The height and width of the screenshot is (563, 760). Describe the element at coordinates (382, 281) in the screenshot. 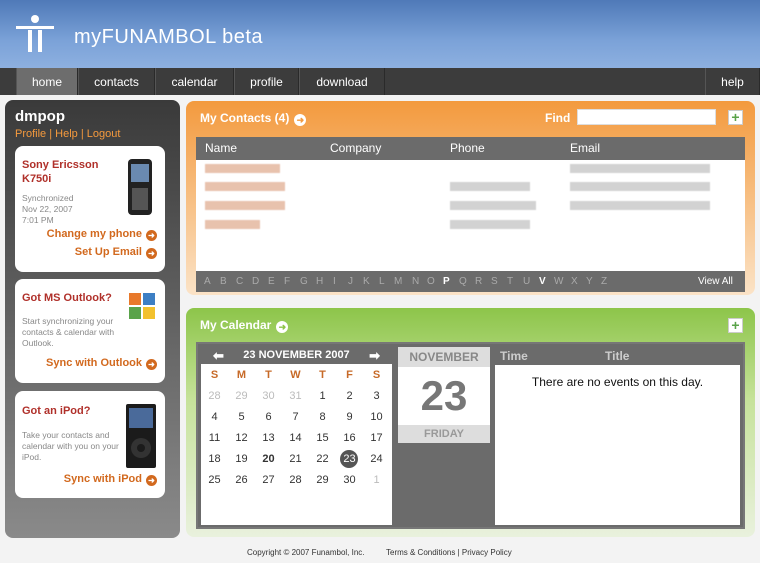

I see `letter-l: L` at that location.